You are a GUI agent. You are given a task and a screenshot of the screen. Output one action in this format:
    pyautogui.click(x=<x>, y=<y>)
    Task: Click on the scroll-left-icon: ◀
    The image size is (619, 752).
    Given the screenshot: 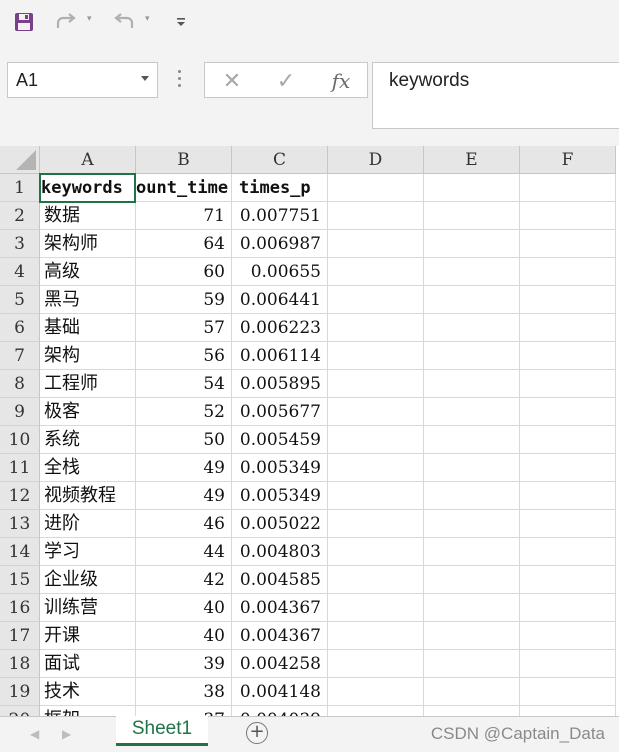 What is the action you would take?
    pyautogui.click(x=34, y=734)
    